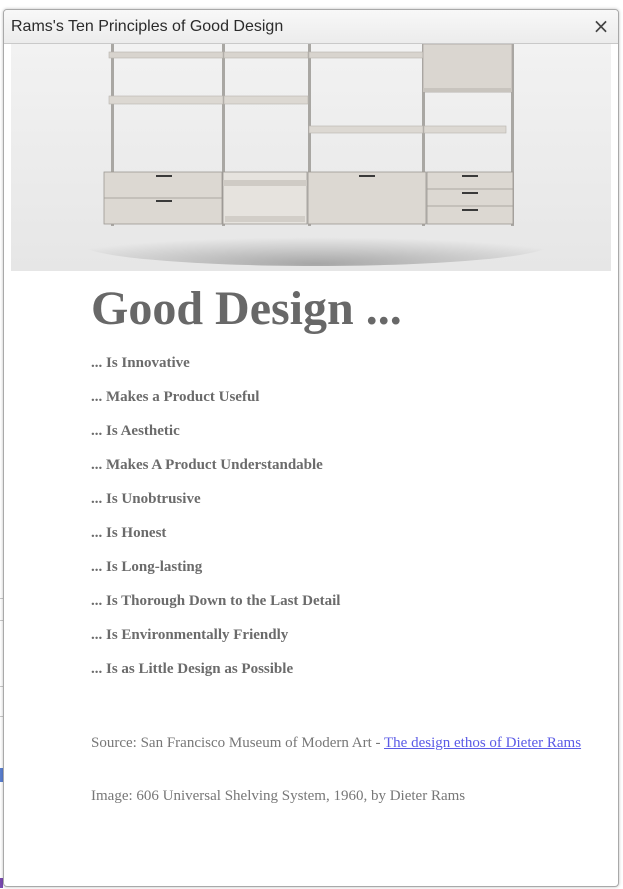 The height and width of the screenshot is (889, 623). I want to click on list-item: ... Makes a Product Useful, so click(175, 396).